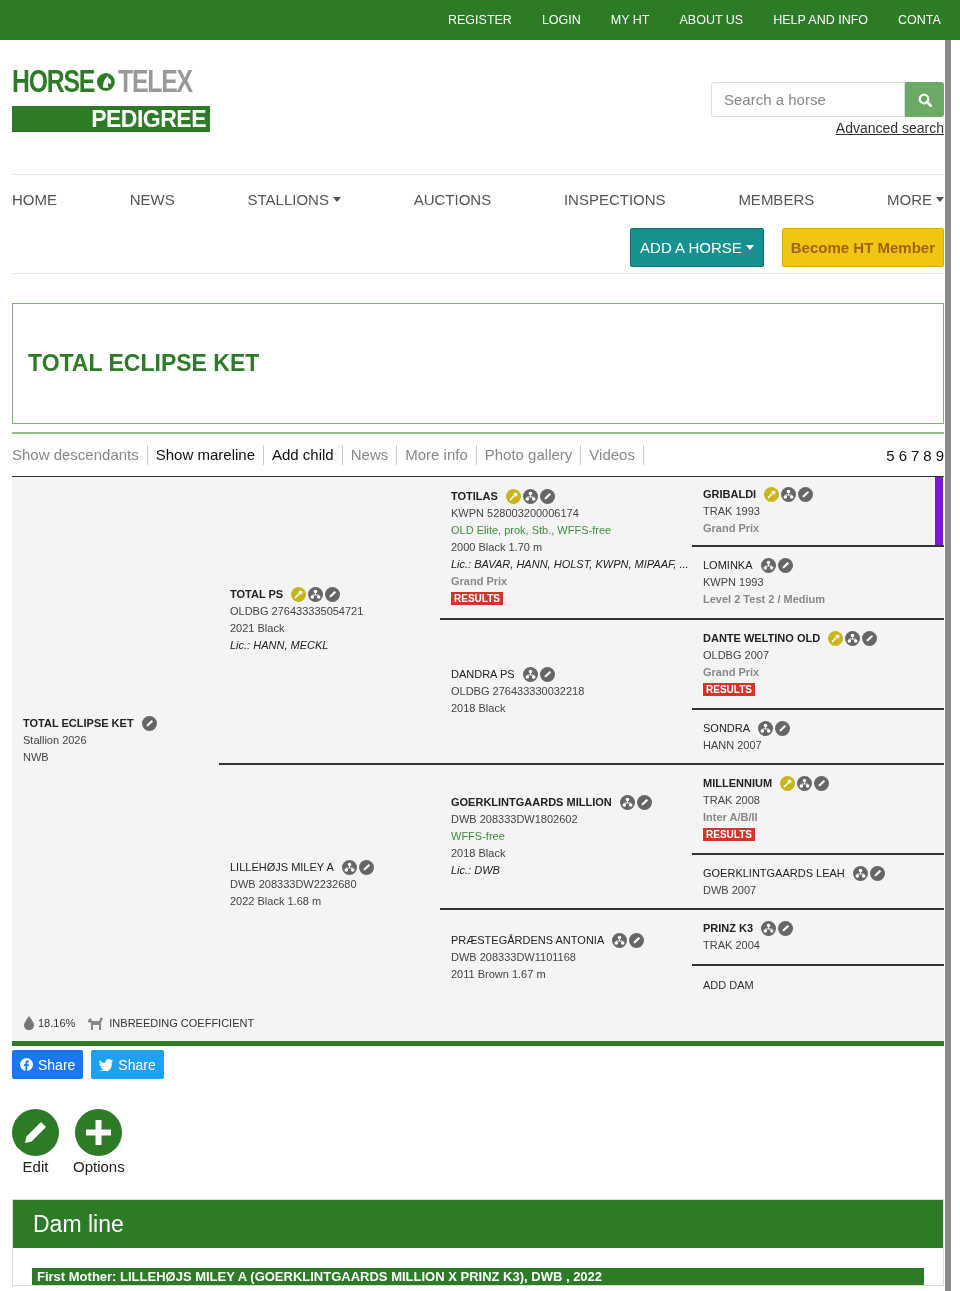  Describe the element at coordinates (528, 940) in the screenshot. I see `horse-name-link: PRÆSTEGÅRDENS ANTONIA` at that location.